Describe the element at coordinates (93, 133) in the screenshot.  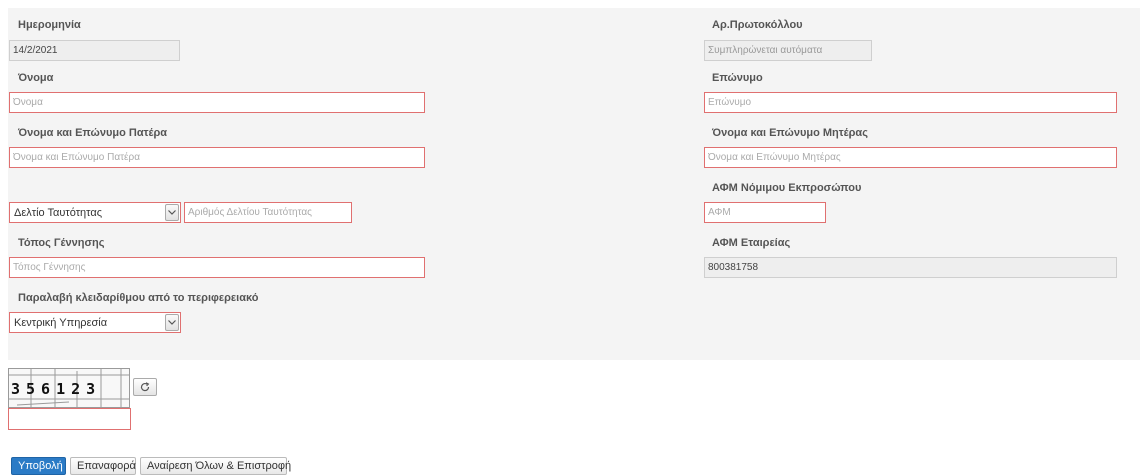
I see `father-name-label: Όνομα και Επώνυμο Πατέρα` at that location.